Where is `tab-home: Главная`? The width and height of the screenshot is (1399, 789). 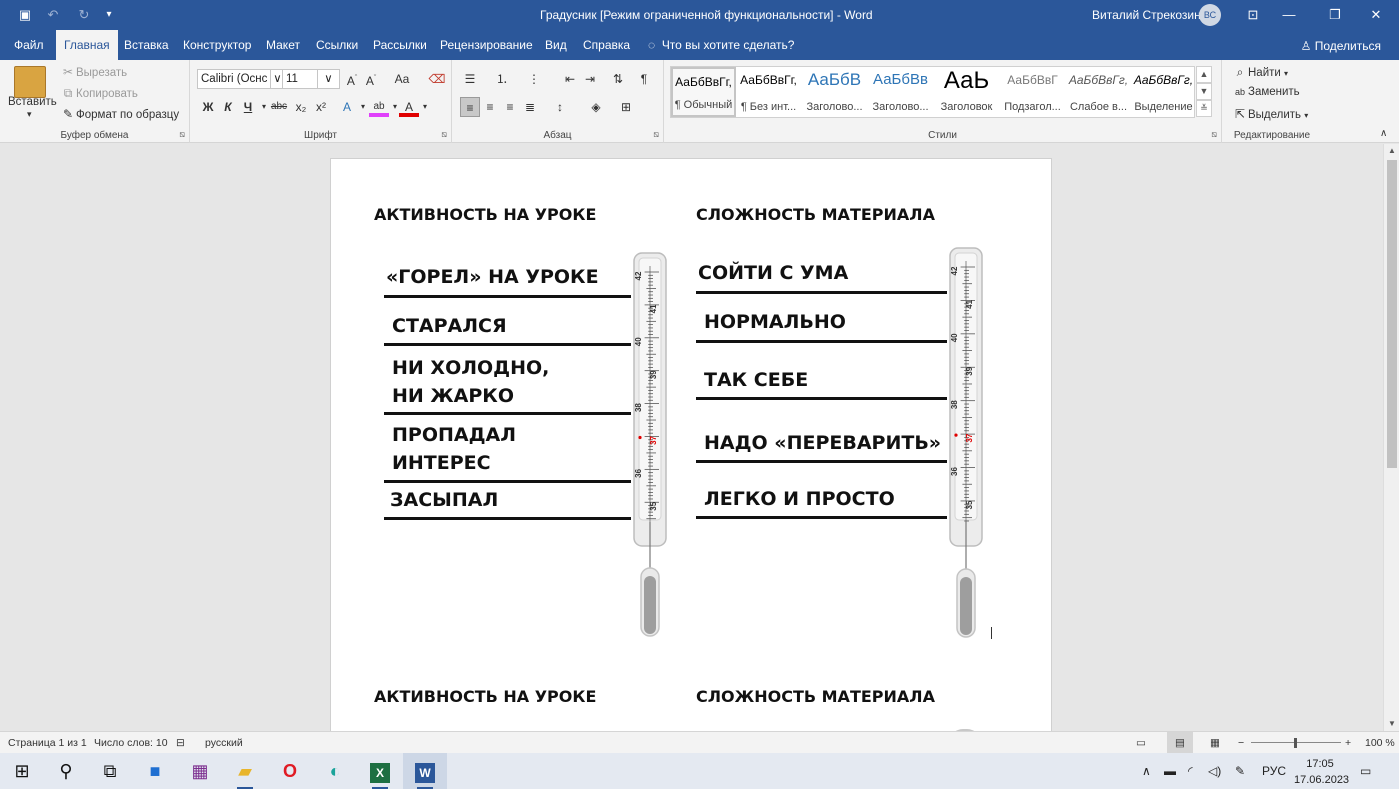
tab-home: Главная is located at coordinates (87, 45).